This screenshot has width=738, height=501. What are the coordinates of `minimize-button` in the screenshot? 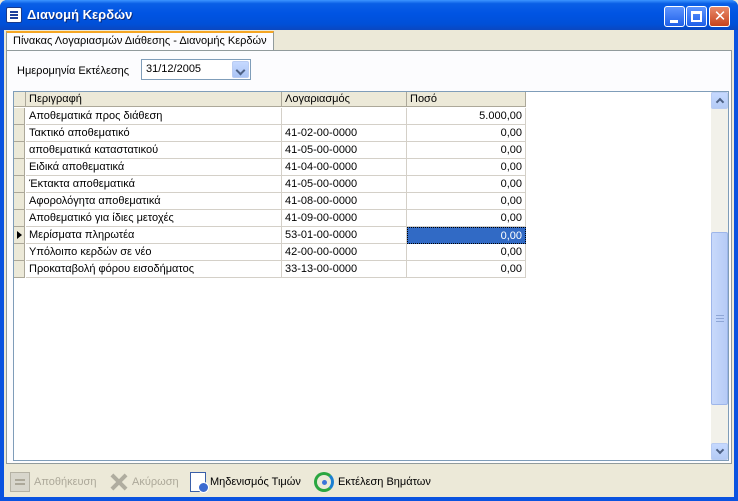 It's located at (674, 16).